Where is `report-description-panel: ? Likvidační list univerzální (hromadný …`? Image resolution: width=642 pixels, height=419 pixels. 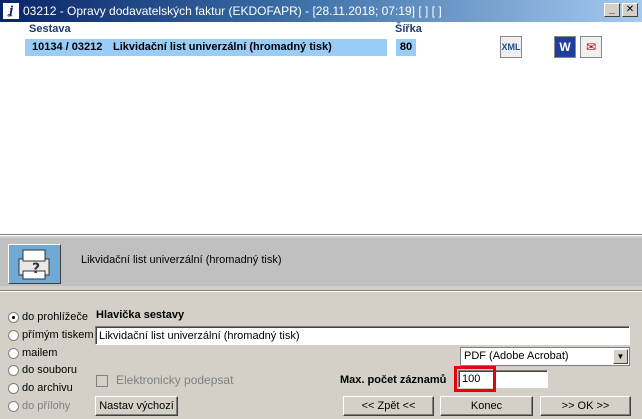 report-description-panel: ? Likvidační list univerzální (hromadný … is located at coordinates (321, 262).